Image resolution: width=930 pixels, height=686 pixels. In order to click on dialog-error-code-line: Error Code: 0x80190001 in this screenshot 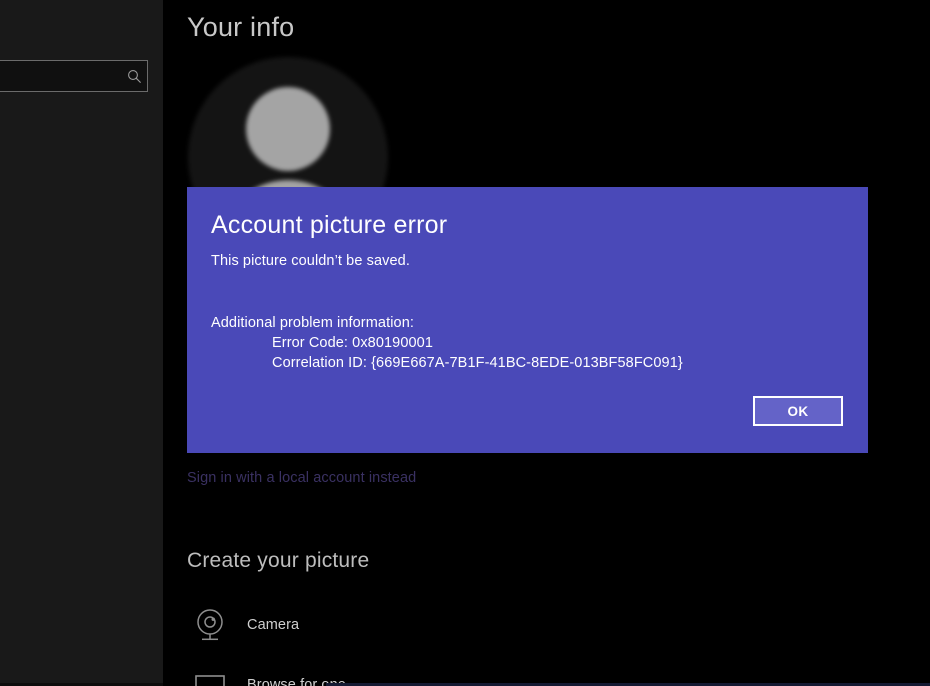, I will do `click(352, 343)`.